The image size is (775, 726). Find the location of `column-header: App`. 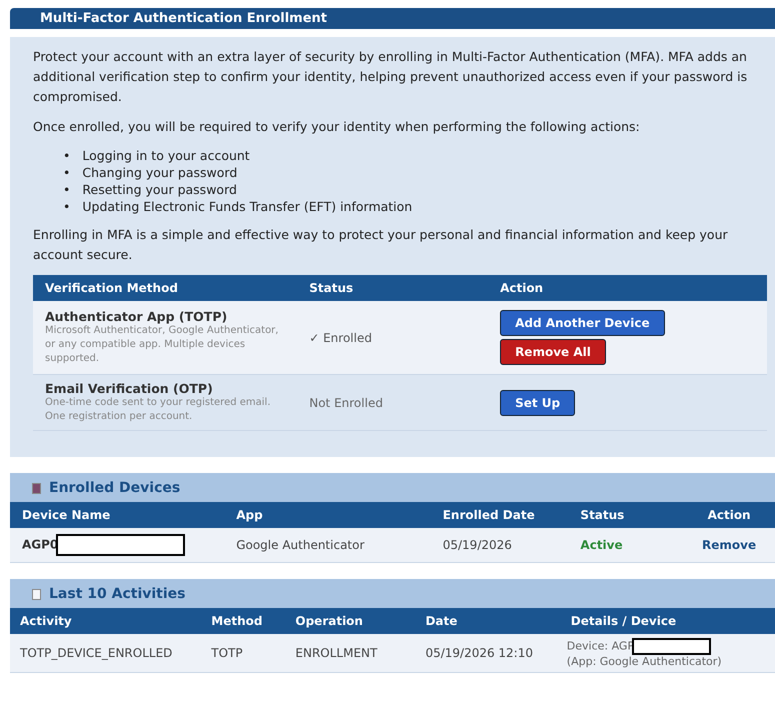

column-header: App is located at coordinates (327, 515).